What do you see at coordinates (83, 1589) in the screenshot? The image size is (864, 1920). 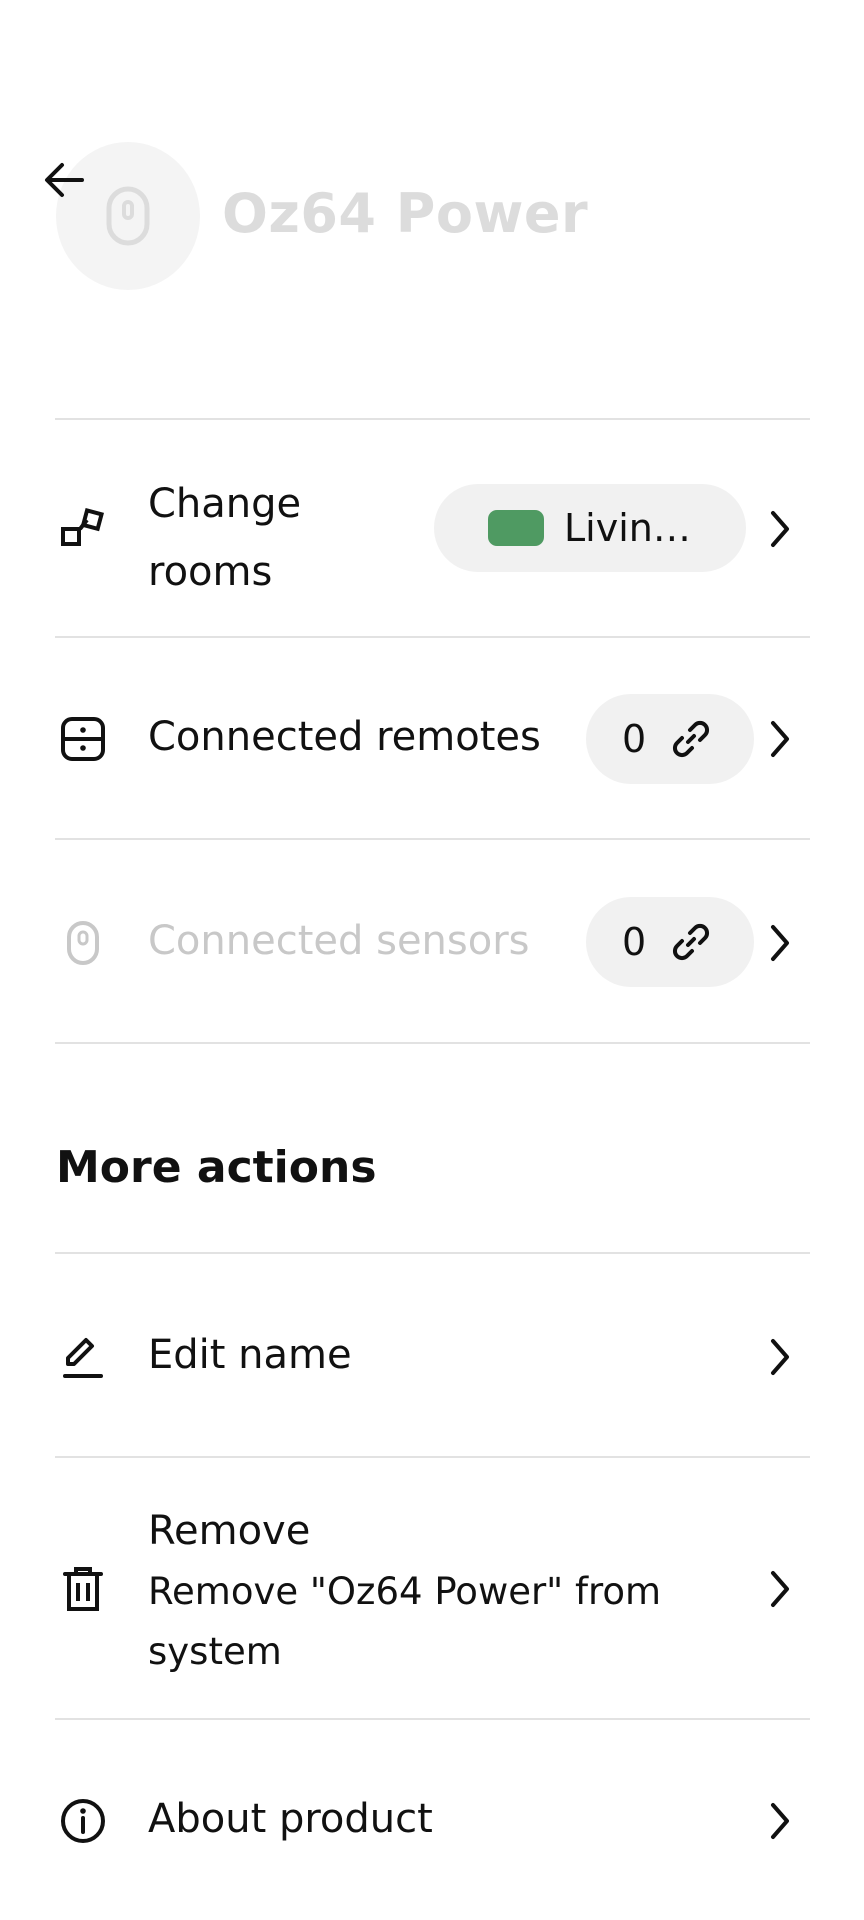 I see `trash-icon` at bounding box center [83, 1589].